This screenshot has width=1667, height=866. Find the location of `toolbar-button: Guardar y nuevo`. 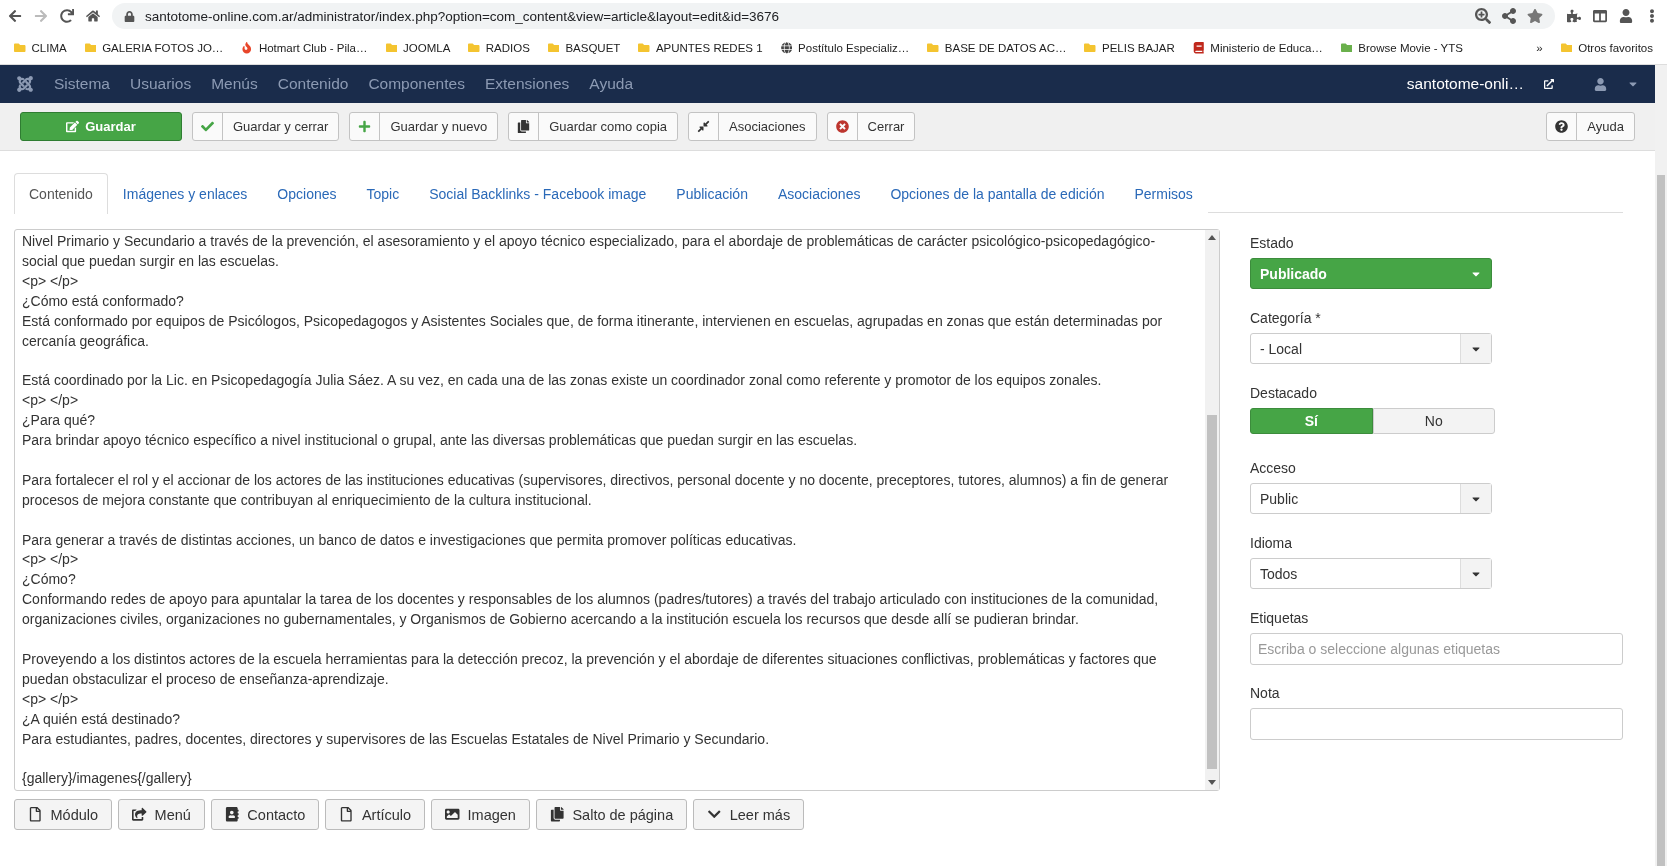

toolbar-button: Guardar y nuevo is located at coordinates (424, 126).